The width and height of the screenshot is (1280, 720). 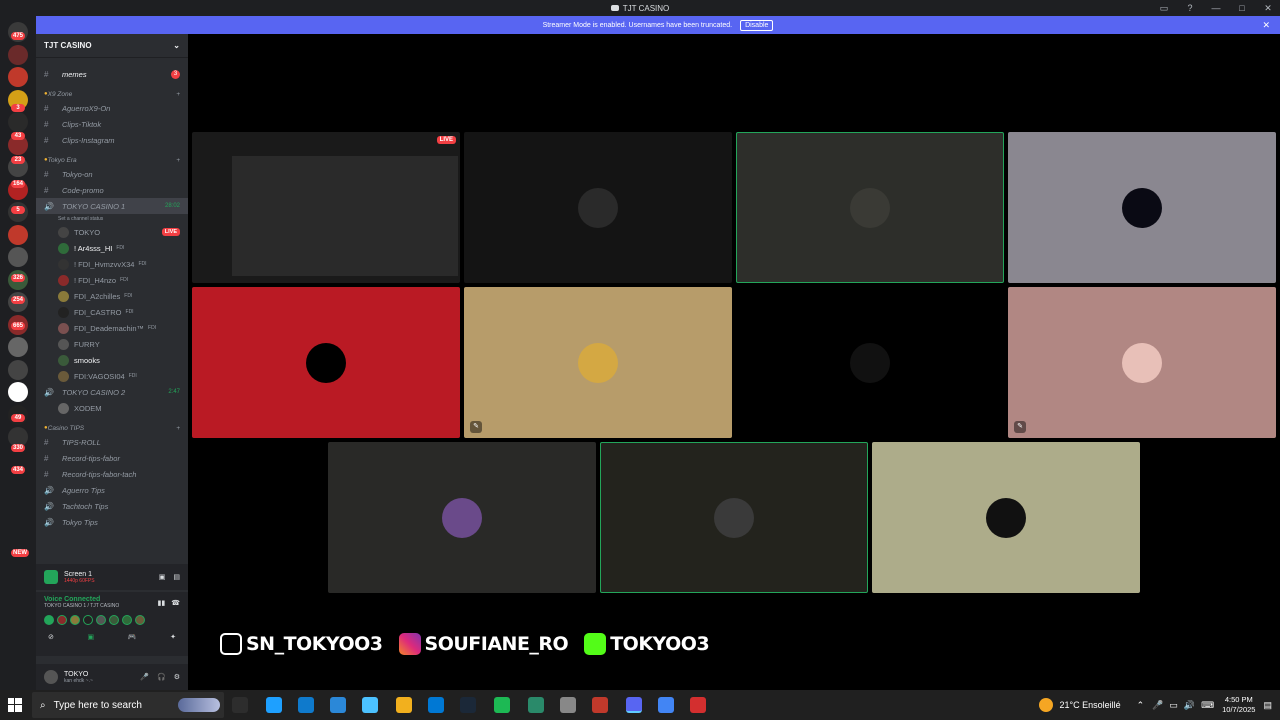 I want to click on voice-channel: 🔊 Aguerro Tips, so click(x=112, y=490).